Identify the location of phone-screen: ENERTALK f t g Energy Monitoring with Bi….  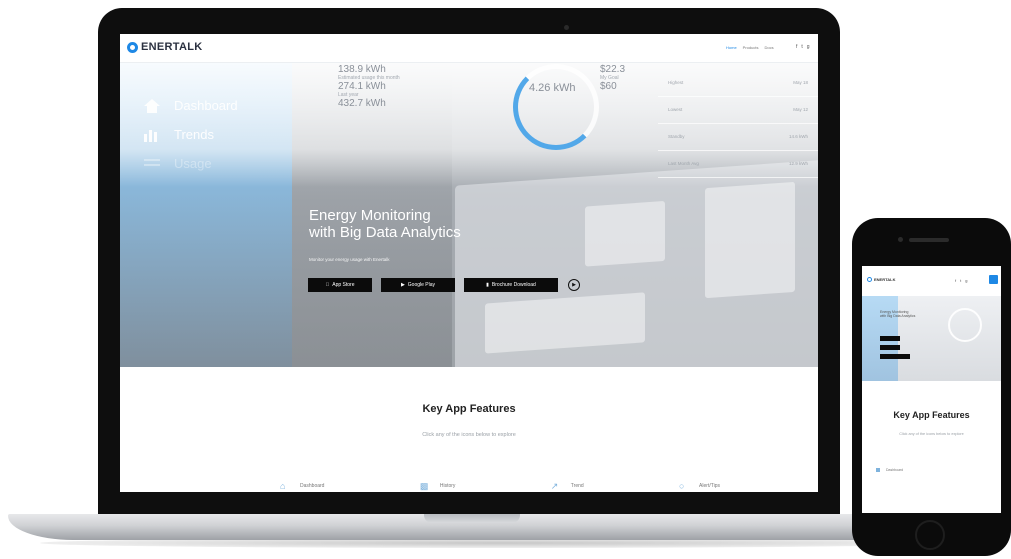
(931, 389).